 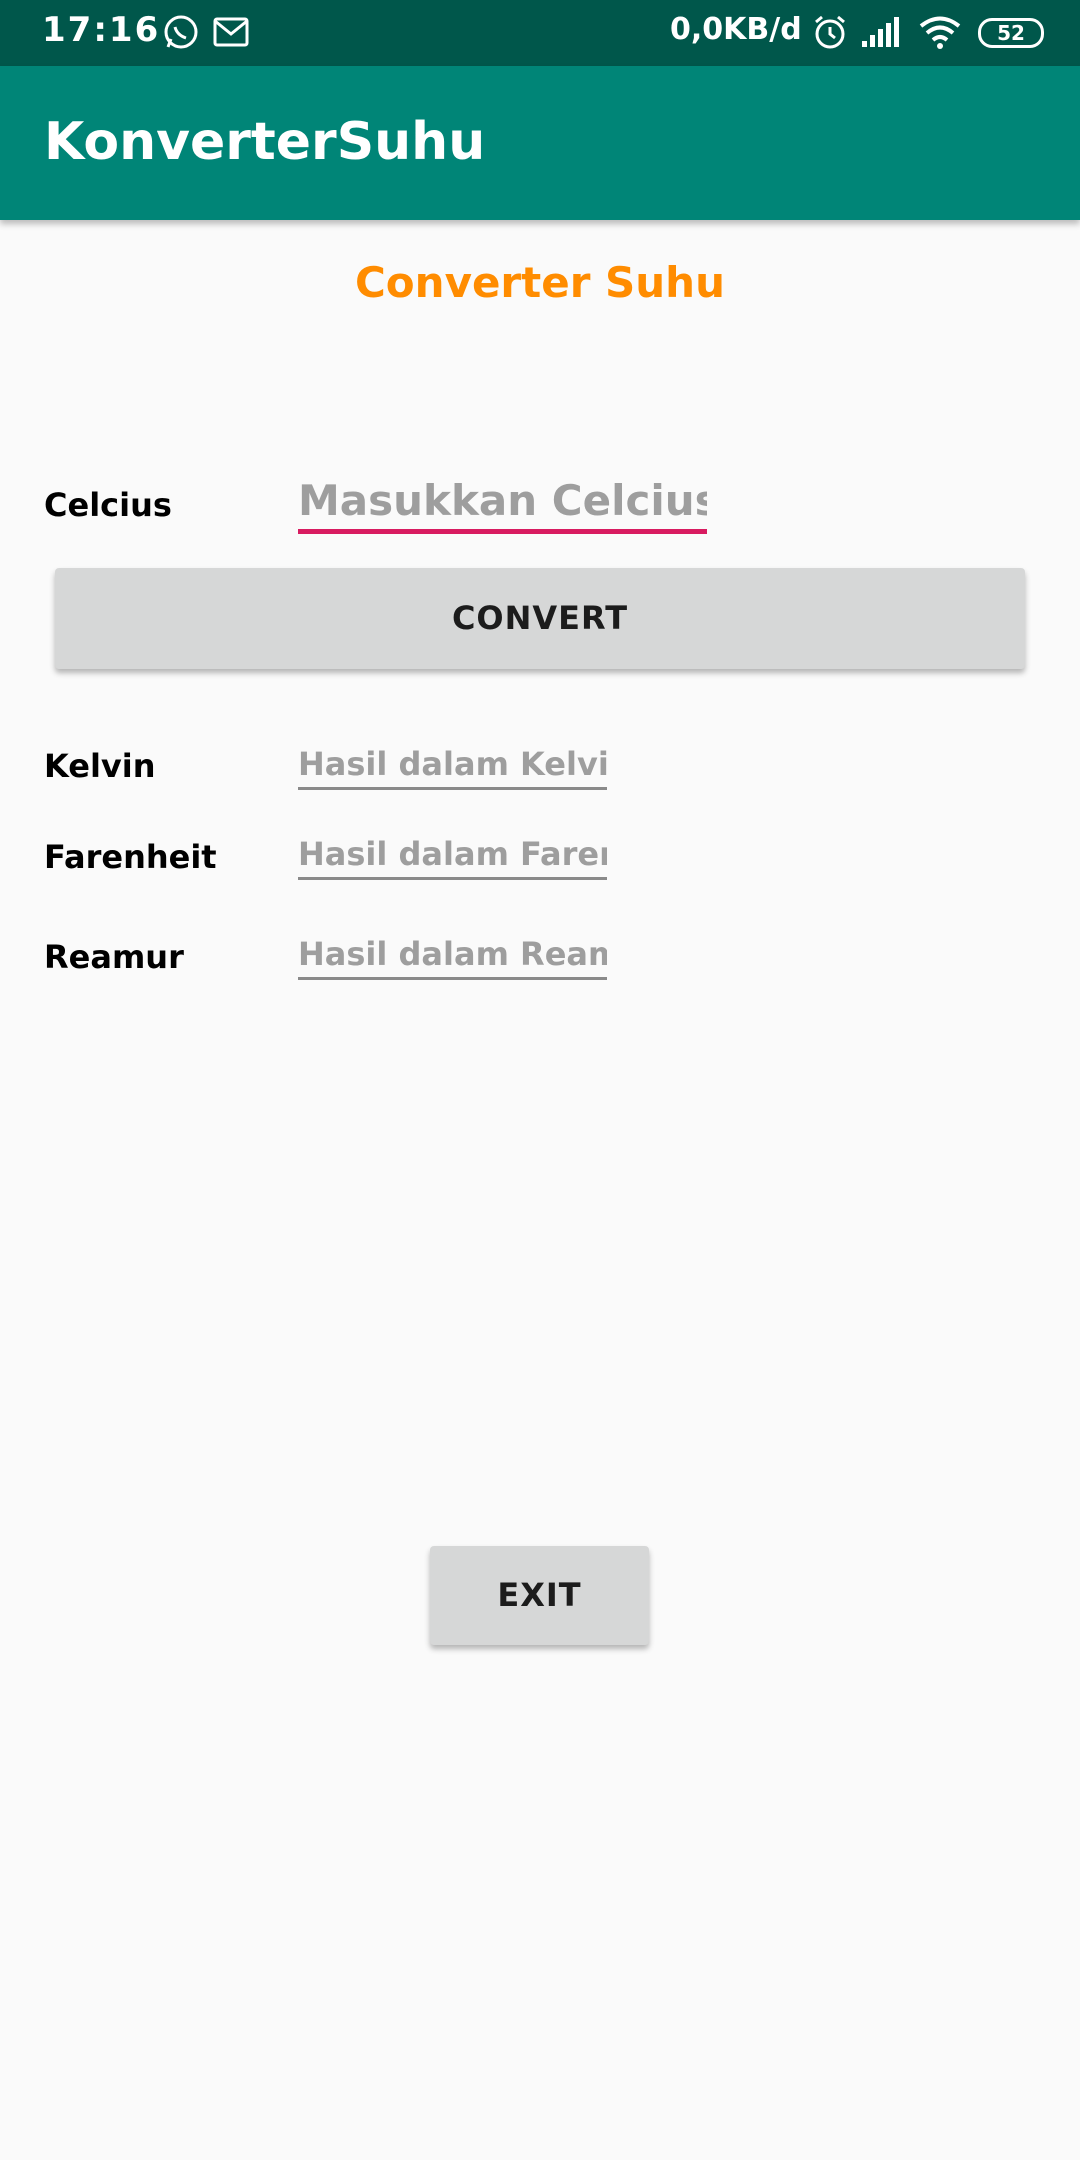 I want to click on kelvin-label: Kelvin, so click(x=100, y=766).